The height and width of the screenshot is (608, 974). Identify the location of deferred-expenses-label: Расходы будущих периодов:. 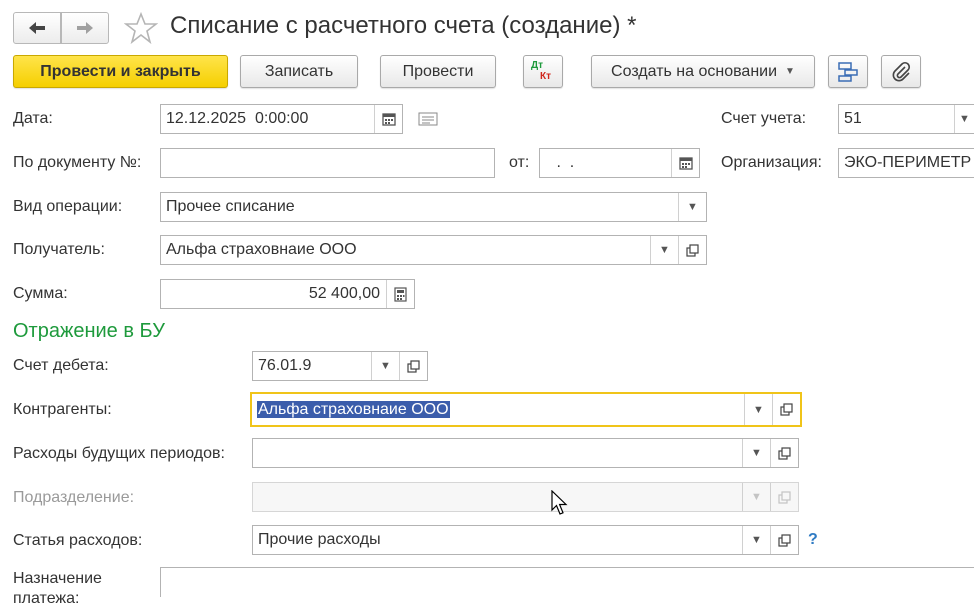
(119, 453).